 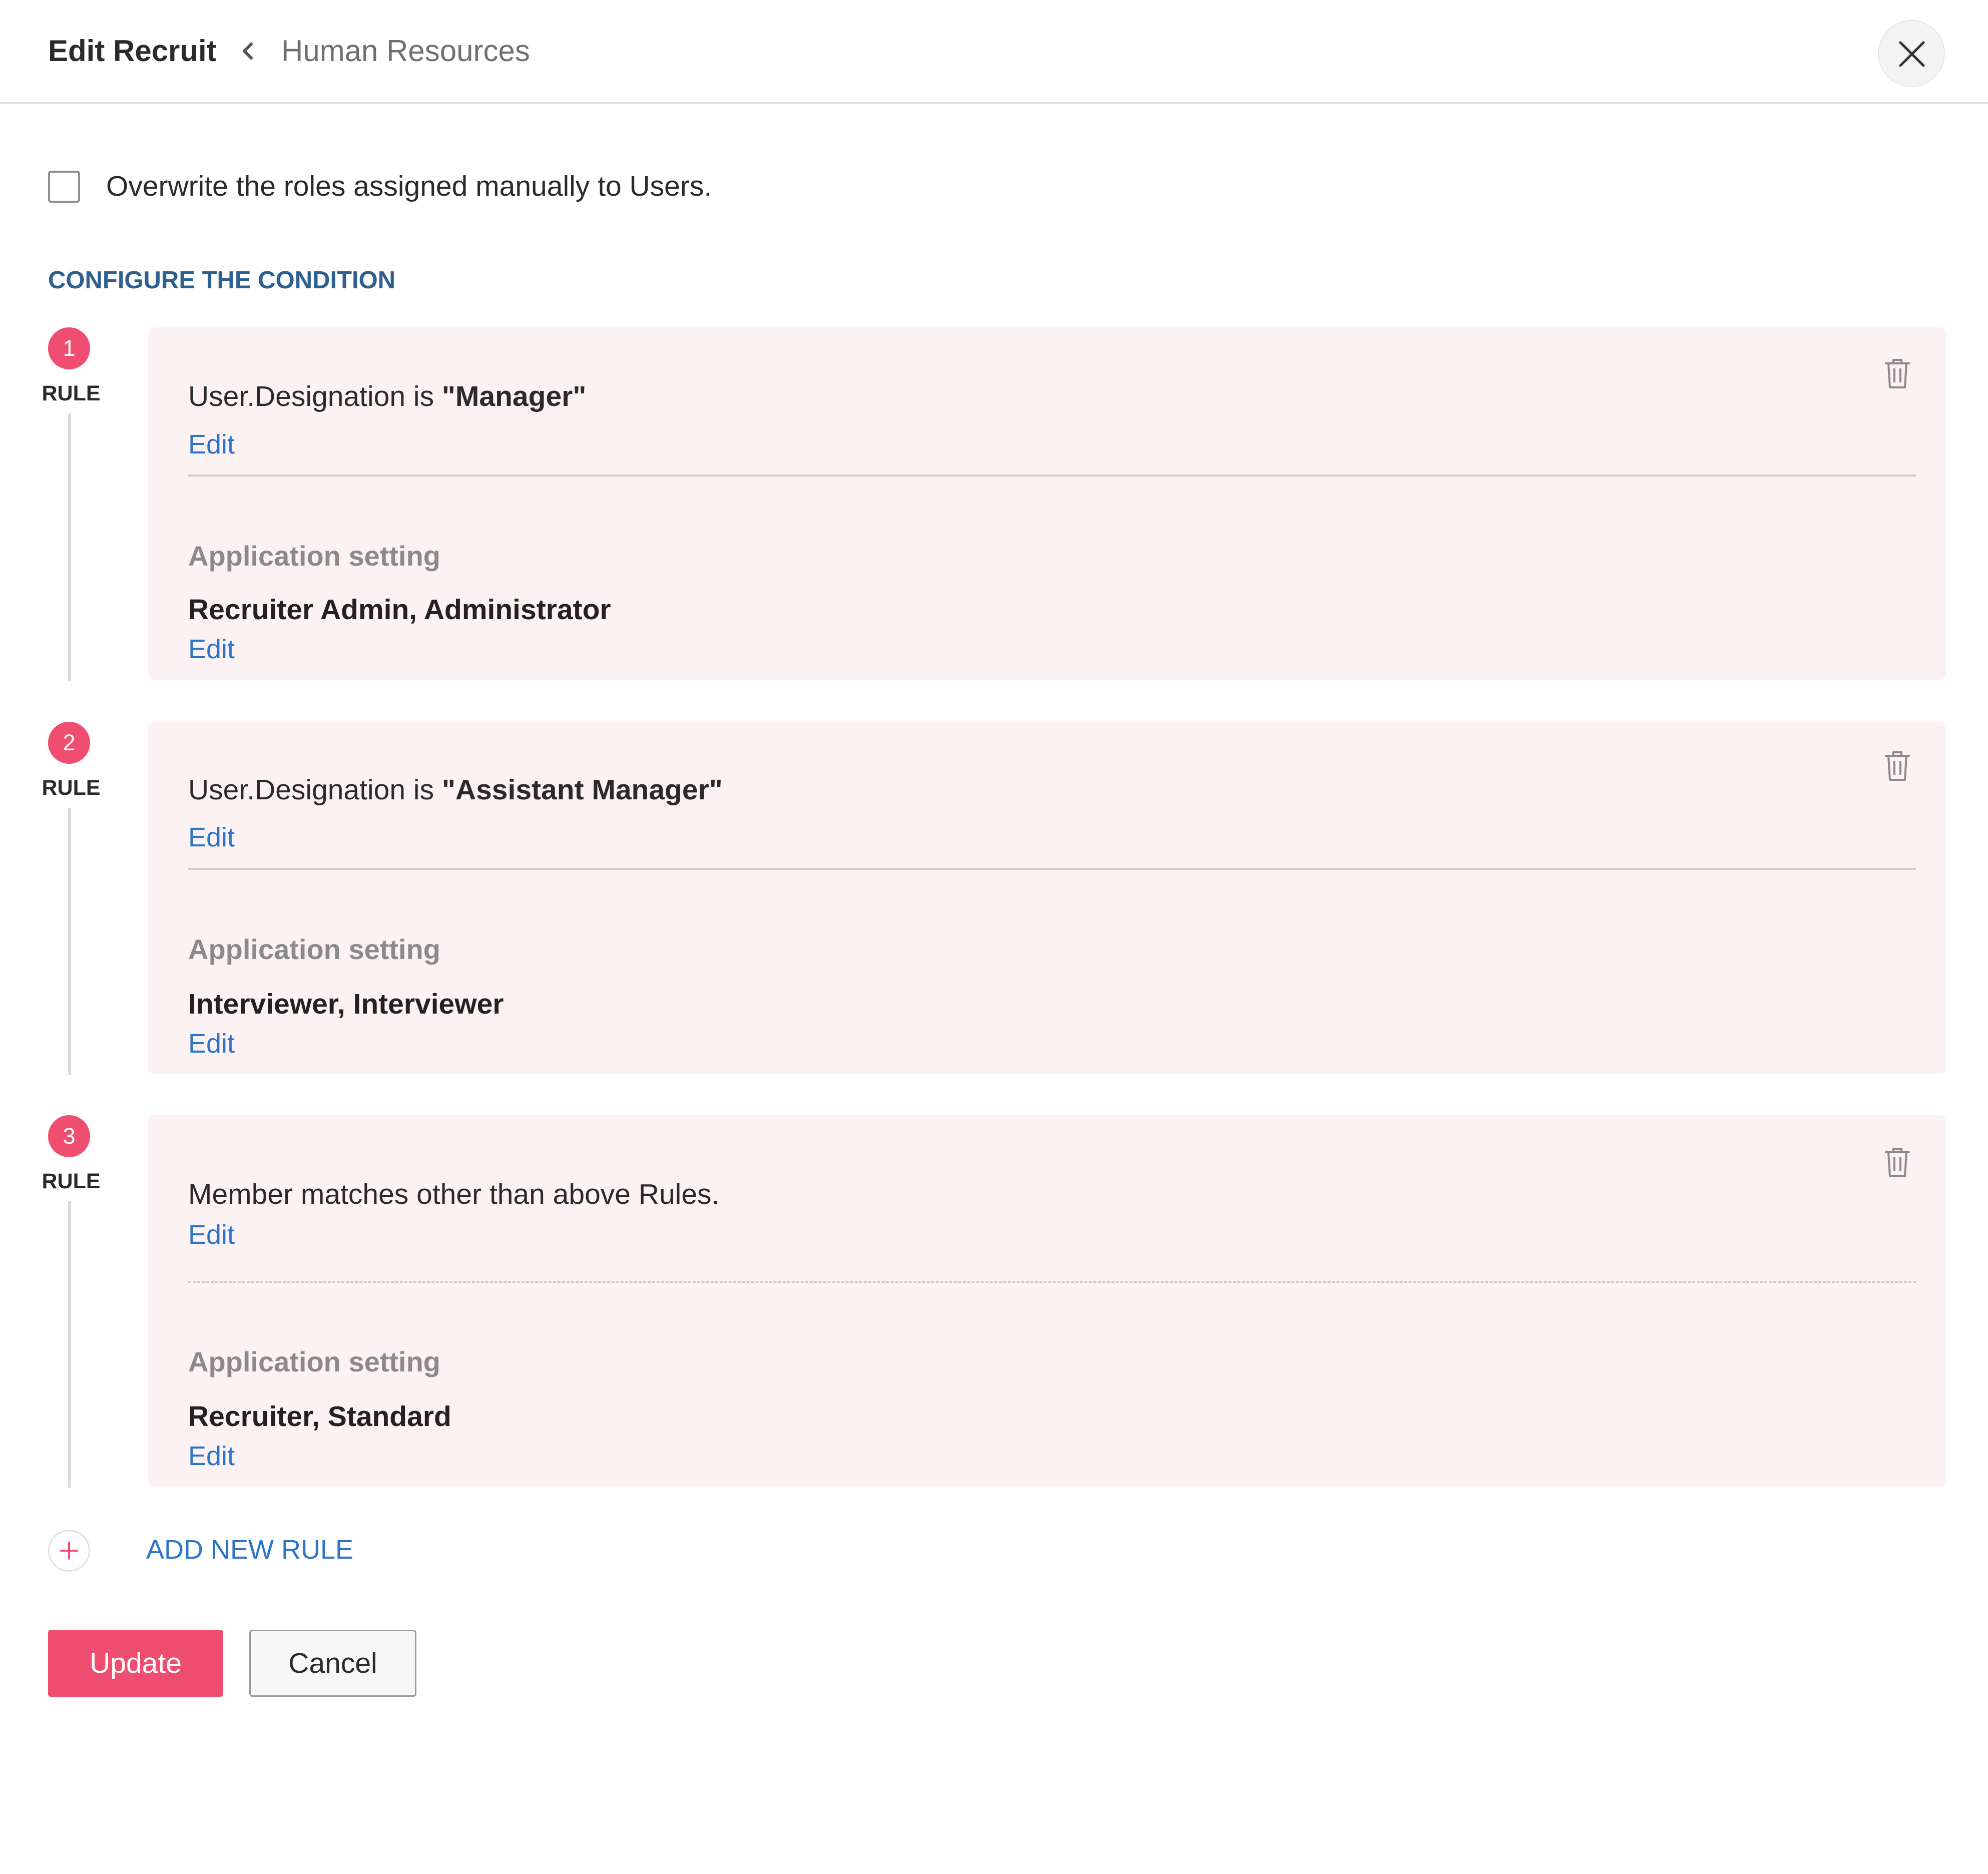 I want to click on breadcrumb: Human Resources, so click(x=405, y=51).